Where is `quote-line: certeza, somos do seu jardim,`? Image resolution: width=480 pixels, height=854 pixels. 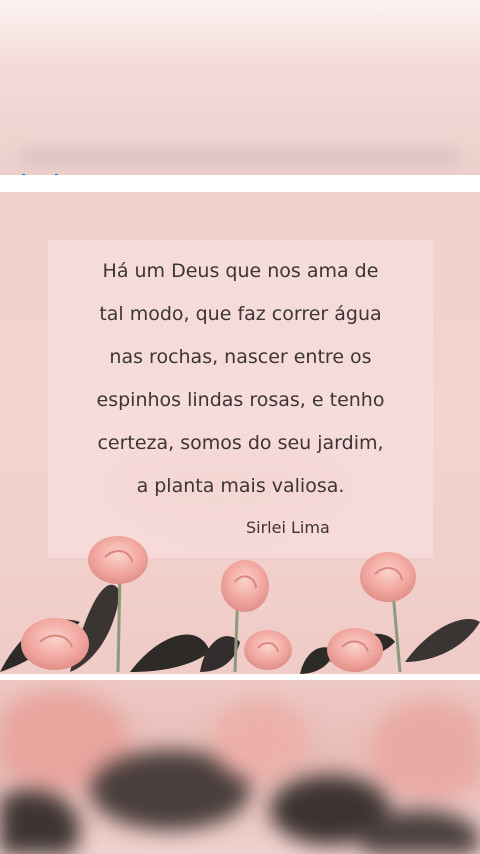
quote-line: certeza, somos do seu jardim, is located at coordinates (240, 443).